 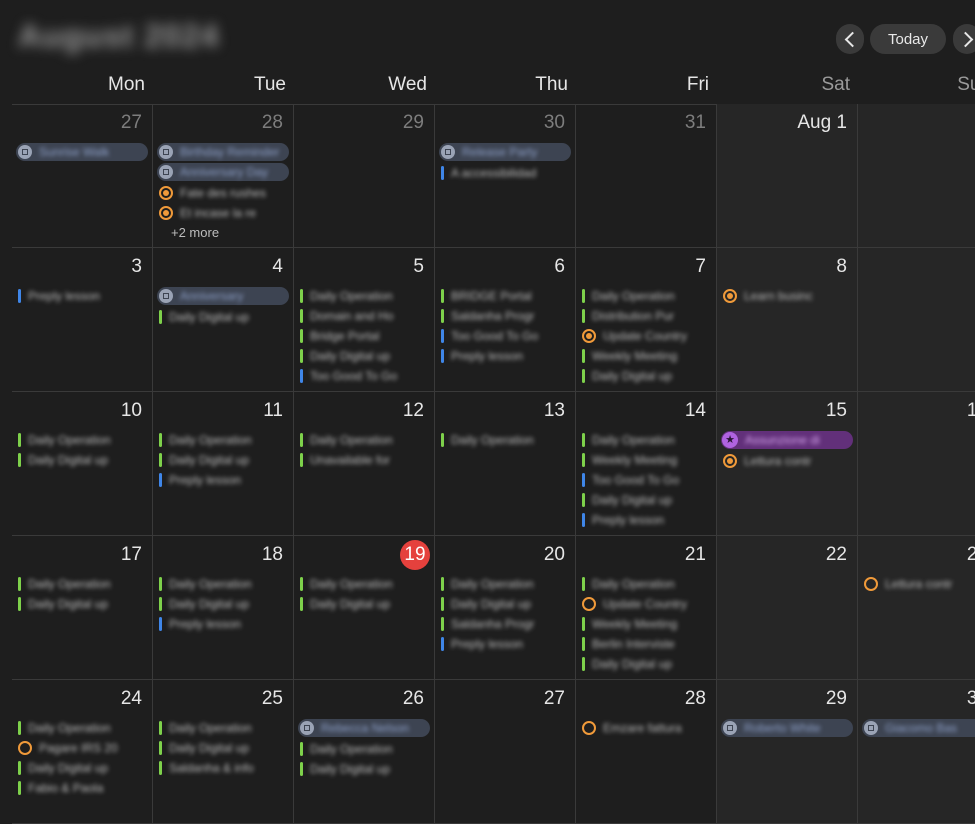 I want to click on day-cell: Aug 1, so click(x=787, y=176).